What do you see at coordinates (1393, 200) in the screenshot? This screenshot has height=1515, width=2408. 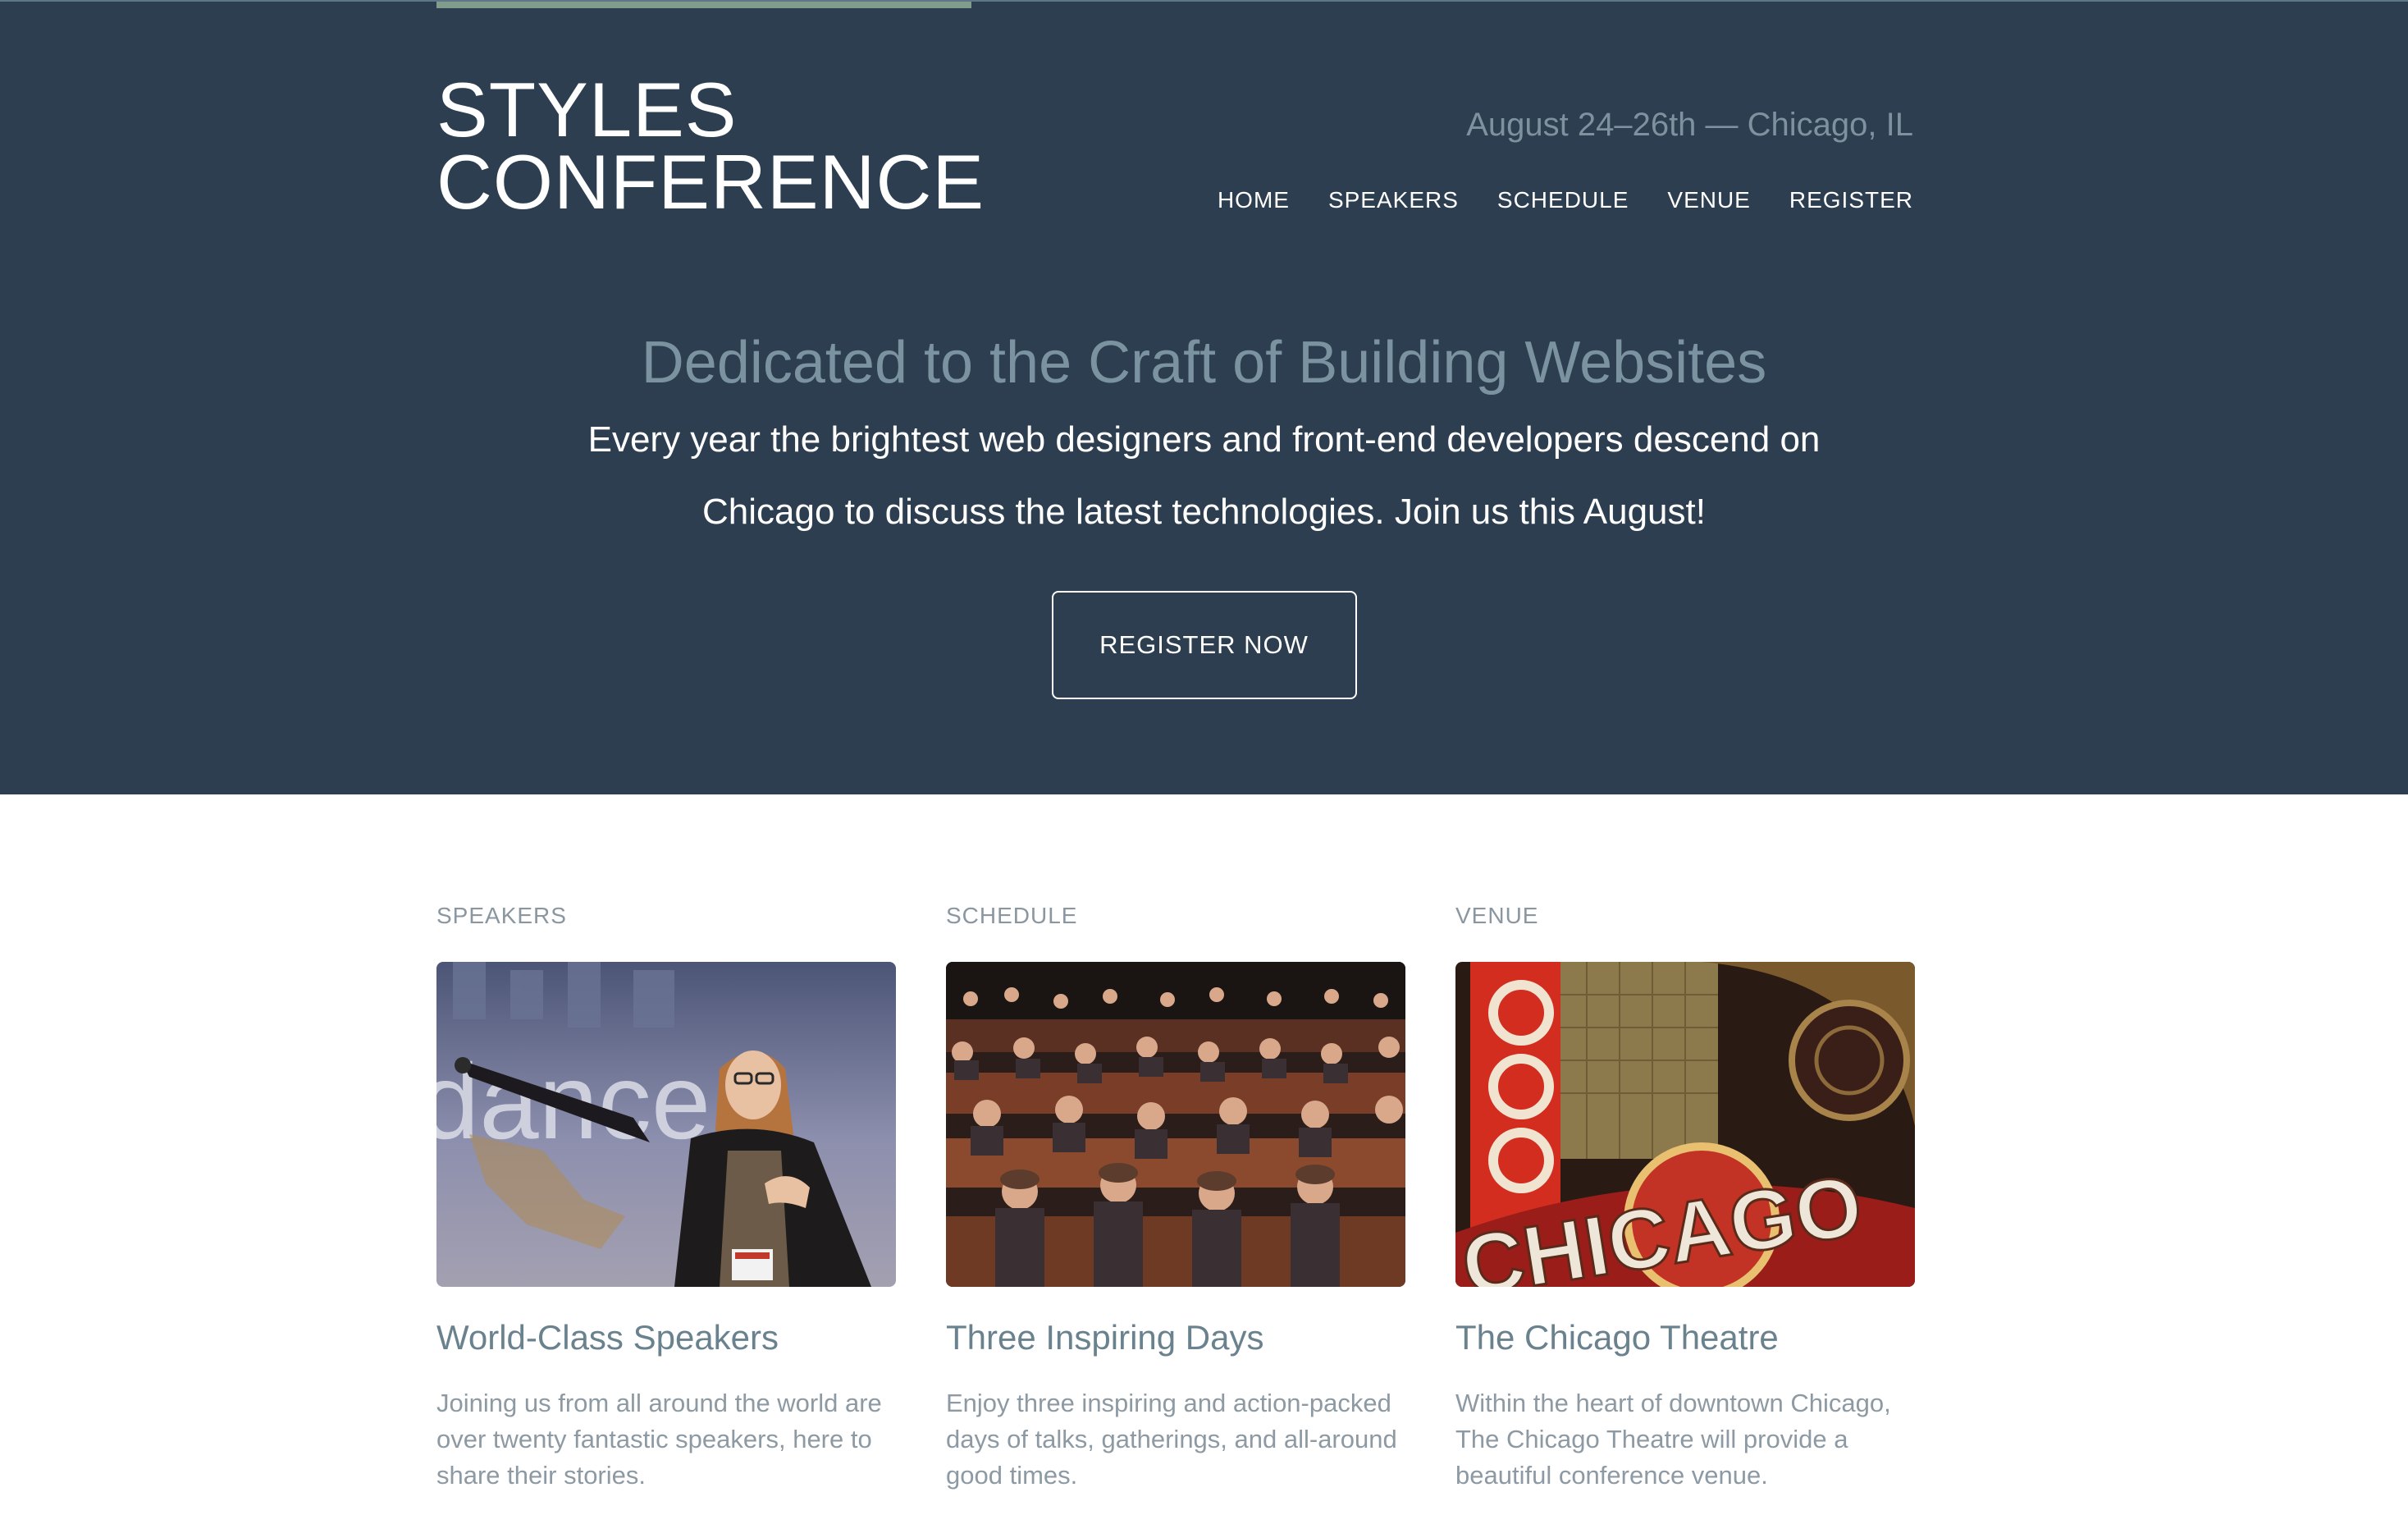 I see `nav-speakers: SPEAKERS` at bounding box center [1393, 200].